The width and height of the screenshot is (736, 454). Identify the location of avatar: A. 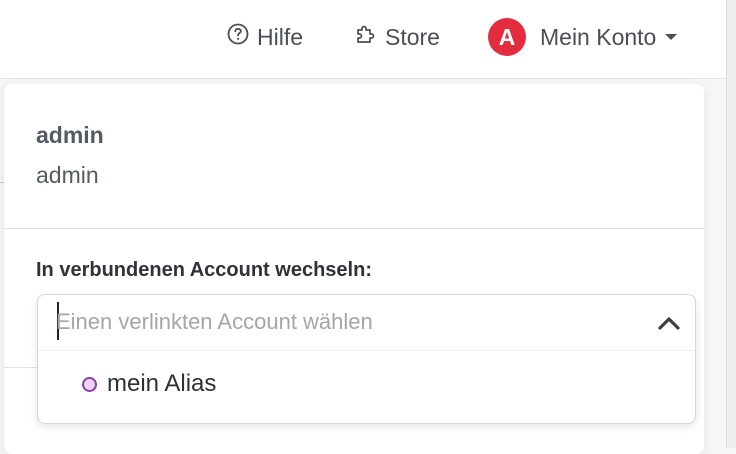
(507, 37).